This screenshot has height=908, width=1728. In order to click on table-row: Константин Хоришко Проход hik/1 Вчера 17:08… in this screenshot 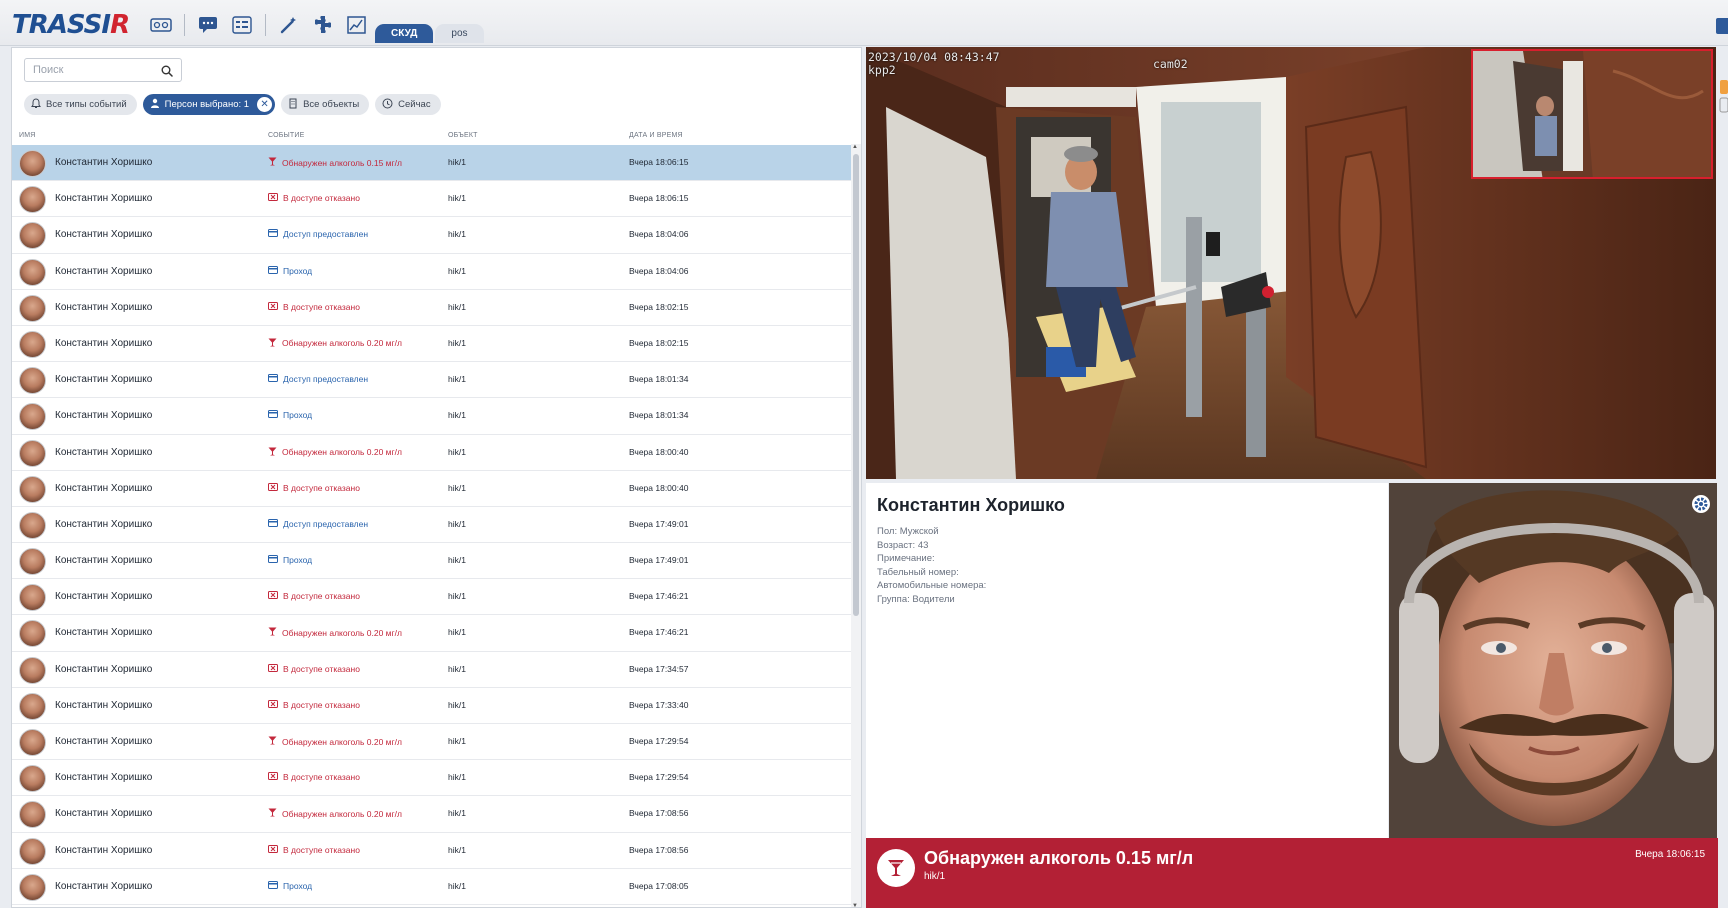, I will do `click(432, 887)`.